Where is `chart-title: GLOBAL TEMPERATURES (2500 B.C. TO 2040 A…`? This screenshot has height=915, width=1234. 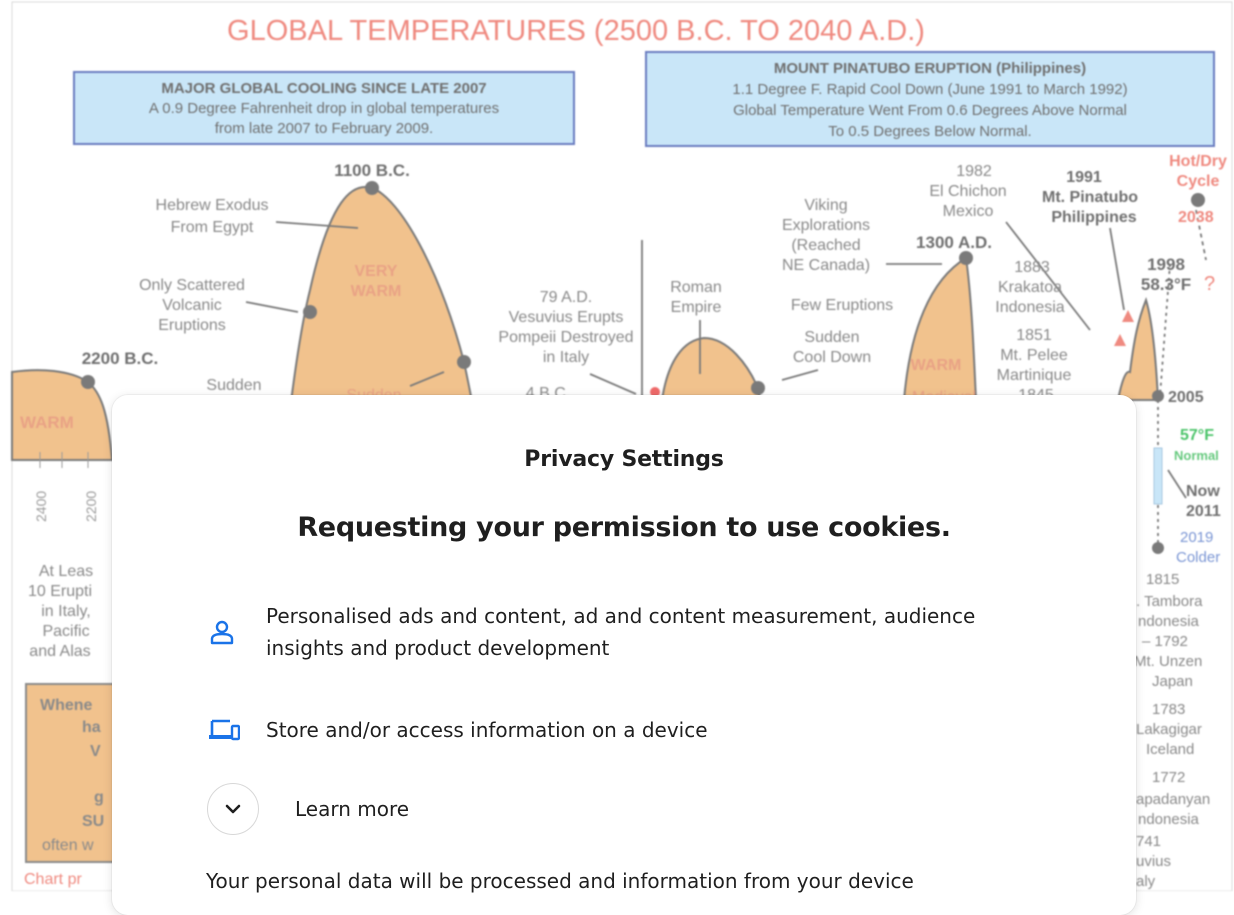 chart-title: GLOBAL TEMPERATURES (2500 B.C. TO 2040 A… is located at coordinates (576, 31).